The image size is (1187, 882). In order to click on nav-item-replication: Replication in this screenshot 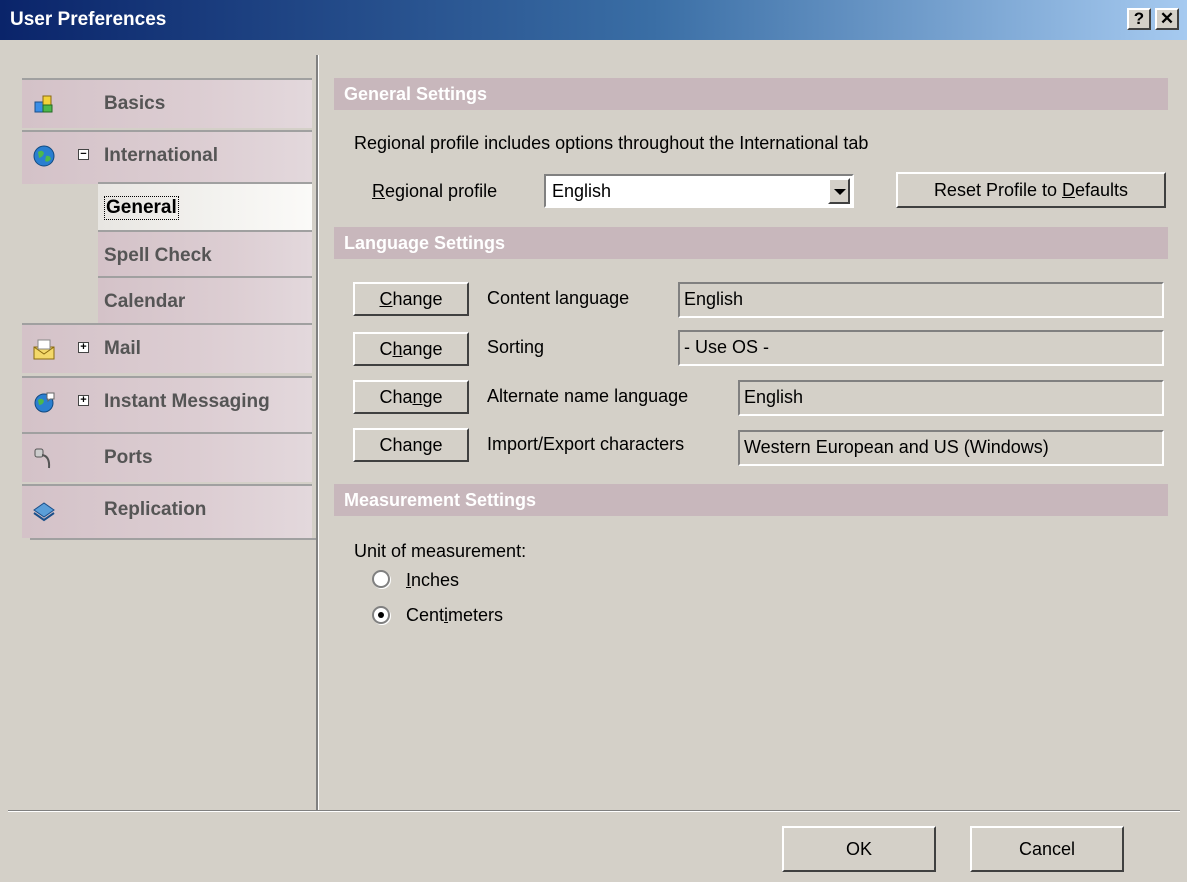, I will do `click(167, 511)`.